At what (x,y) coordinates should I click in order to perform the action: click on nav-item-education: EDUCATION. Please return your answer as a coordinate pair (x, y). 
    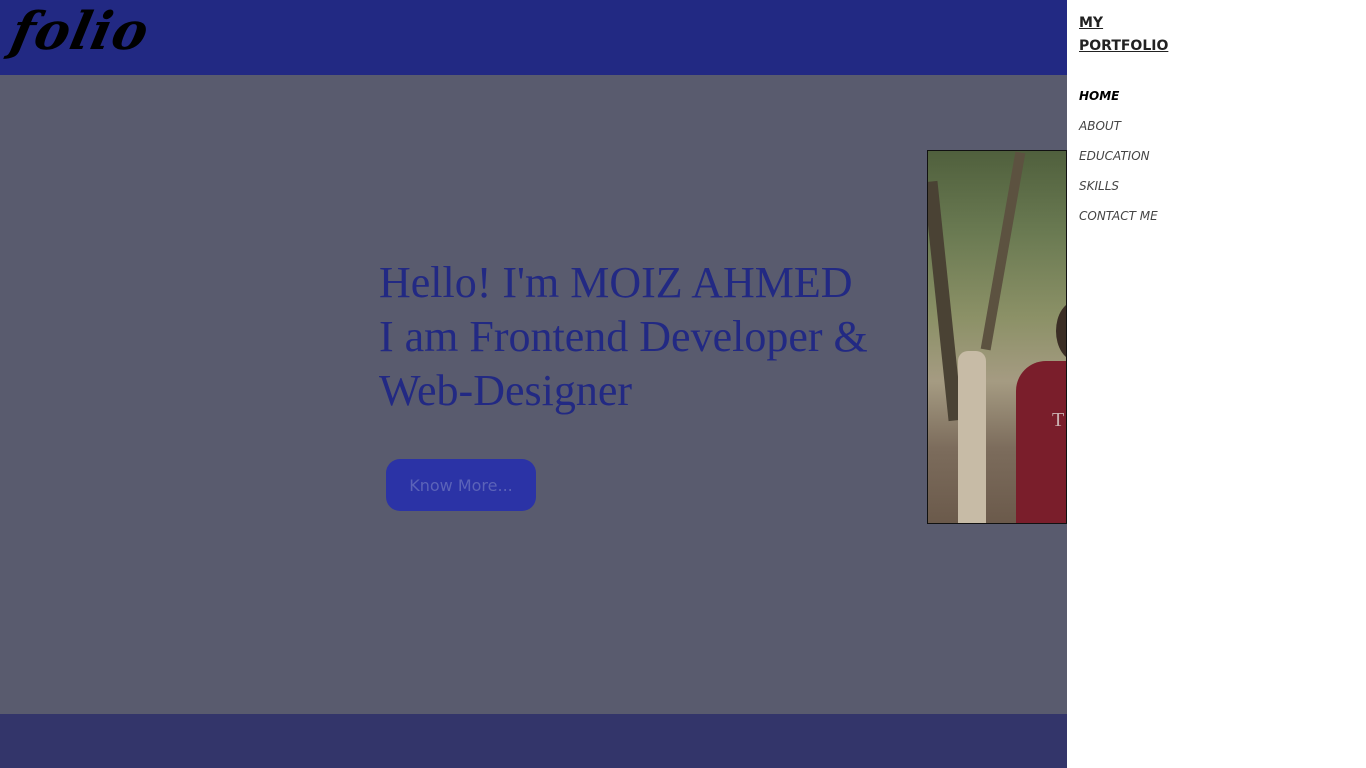
    Looking at the image, I should click on (1118, 161).